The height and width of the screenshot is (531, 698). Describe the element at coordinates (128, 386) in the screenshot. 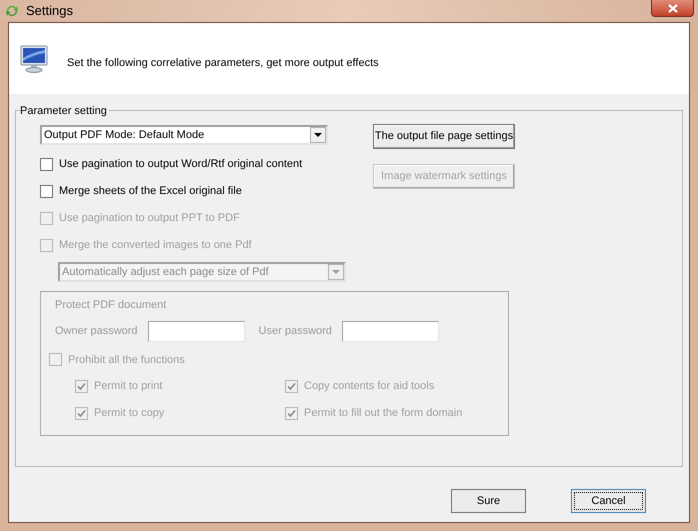

I see `permission-label: Permit to print` at that location.